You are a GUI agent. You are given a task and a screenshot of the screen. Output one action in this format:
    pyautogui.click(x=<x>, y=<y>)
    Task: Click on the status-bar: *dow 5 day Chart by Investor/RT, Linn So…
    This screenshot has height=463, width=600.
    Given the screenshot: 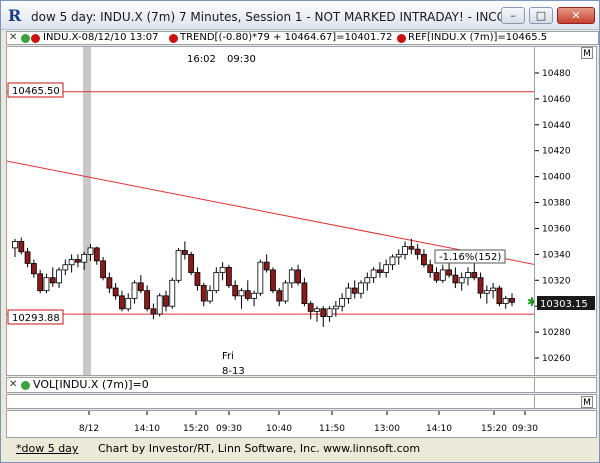 What is the action you would take?
    pyautogui.click(x=301, y=448)
    